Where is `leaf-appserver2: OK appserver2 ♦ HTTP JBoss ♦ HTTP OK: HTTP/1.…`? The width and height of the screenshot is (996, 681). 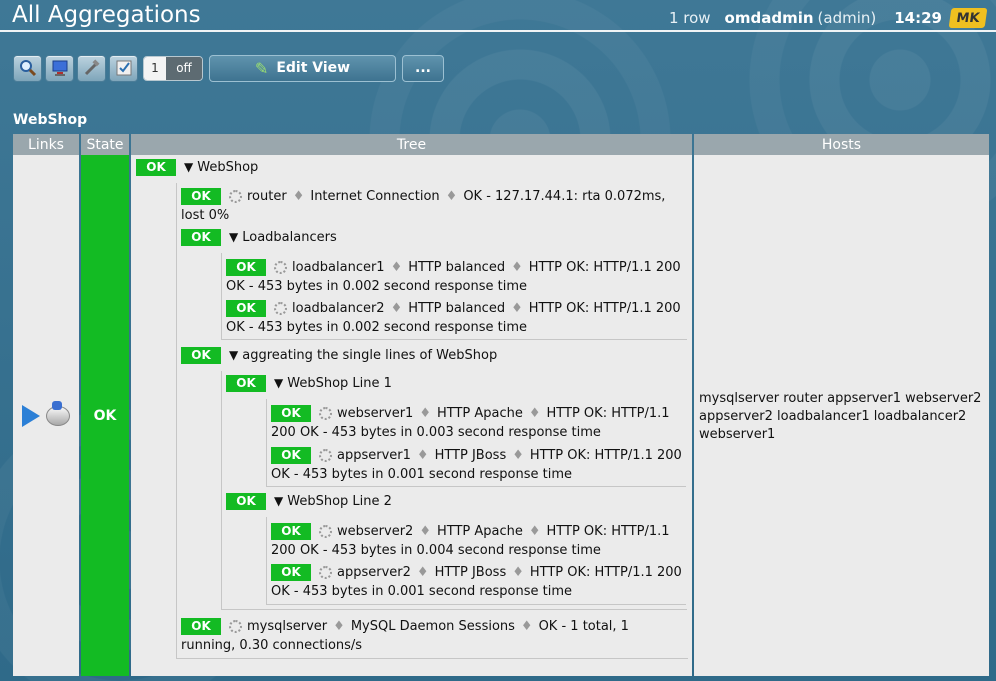
leaf-appserver2: OK appserver2 ♦ HTTP JBoss ♦ HTTP OK: HTTP/1.… is located at coordinates (478, 582).